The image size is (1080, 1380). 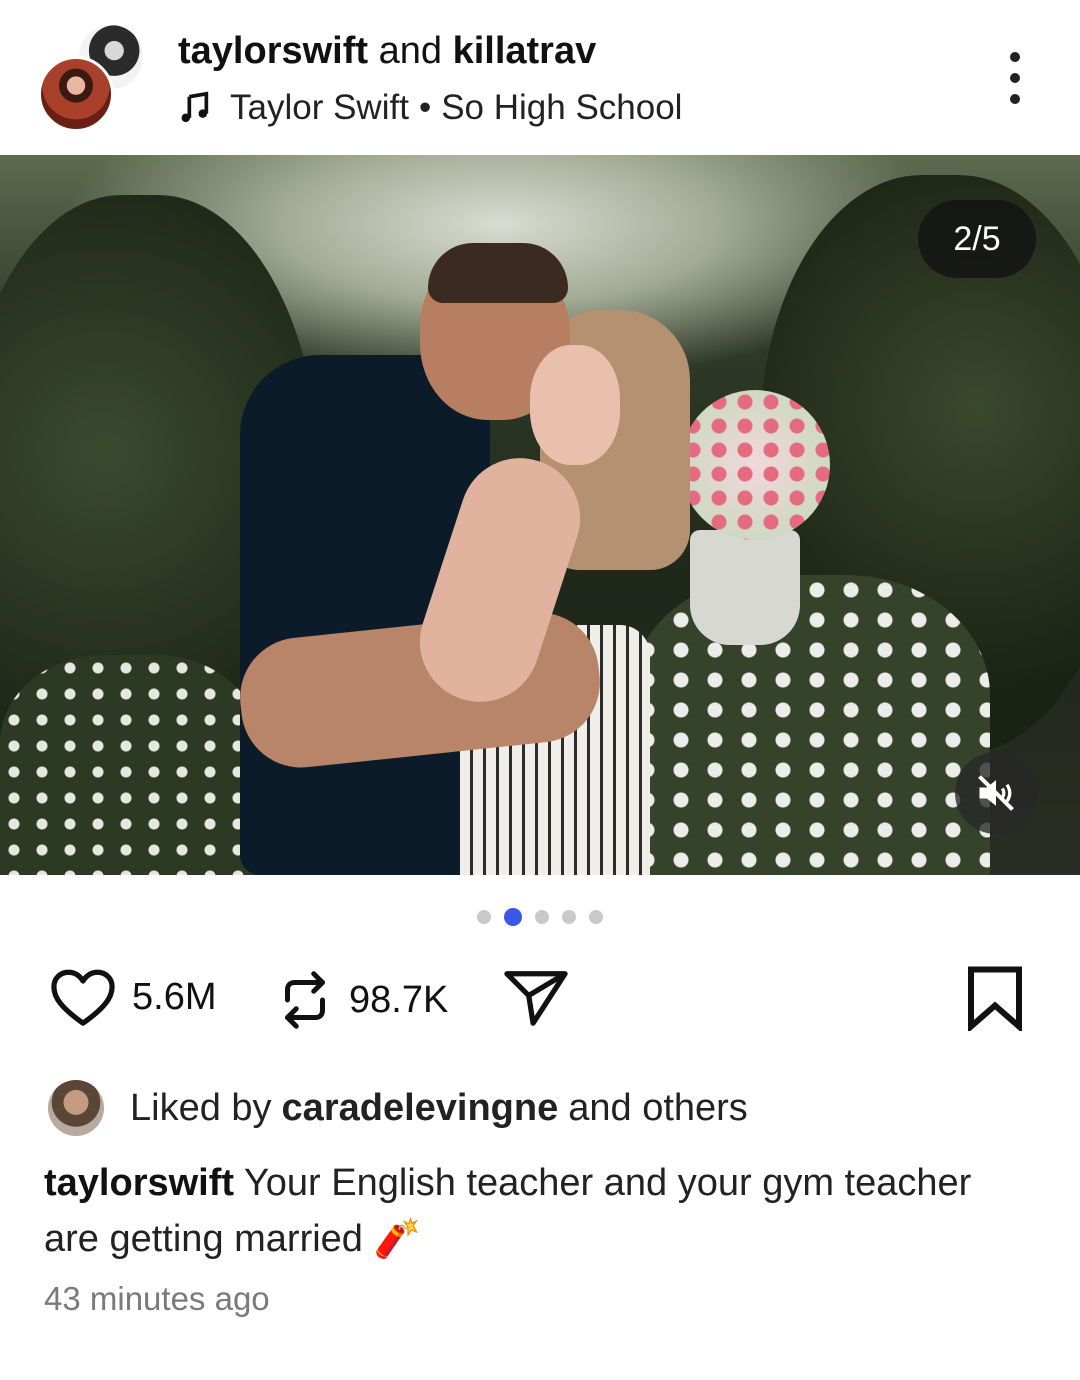 I want to click on carousel-dot-active, so click(x=513, y=917).